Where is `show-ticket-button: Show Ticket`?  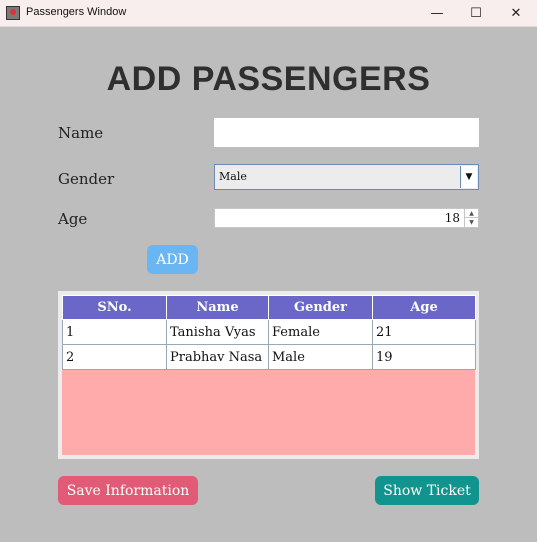
show-ticket-button: Show Ticket is located at coordinates (427, 490).